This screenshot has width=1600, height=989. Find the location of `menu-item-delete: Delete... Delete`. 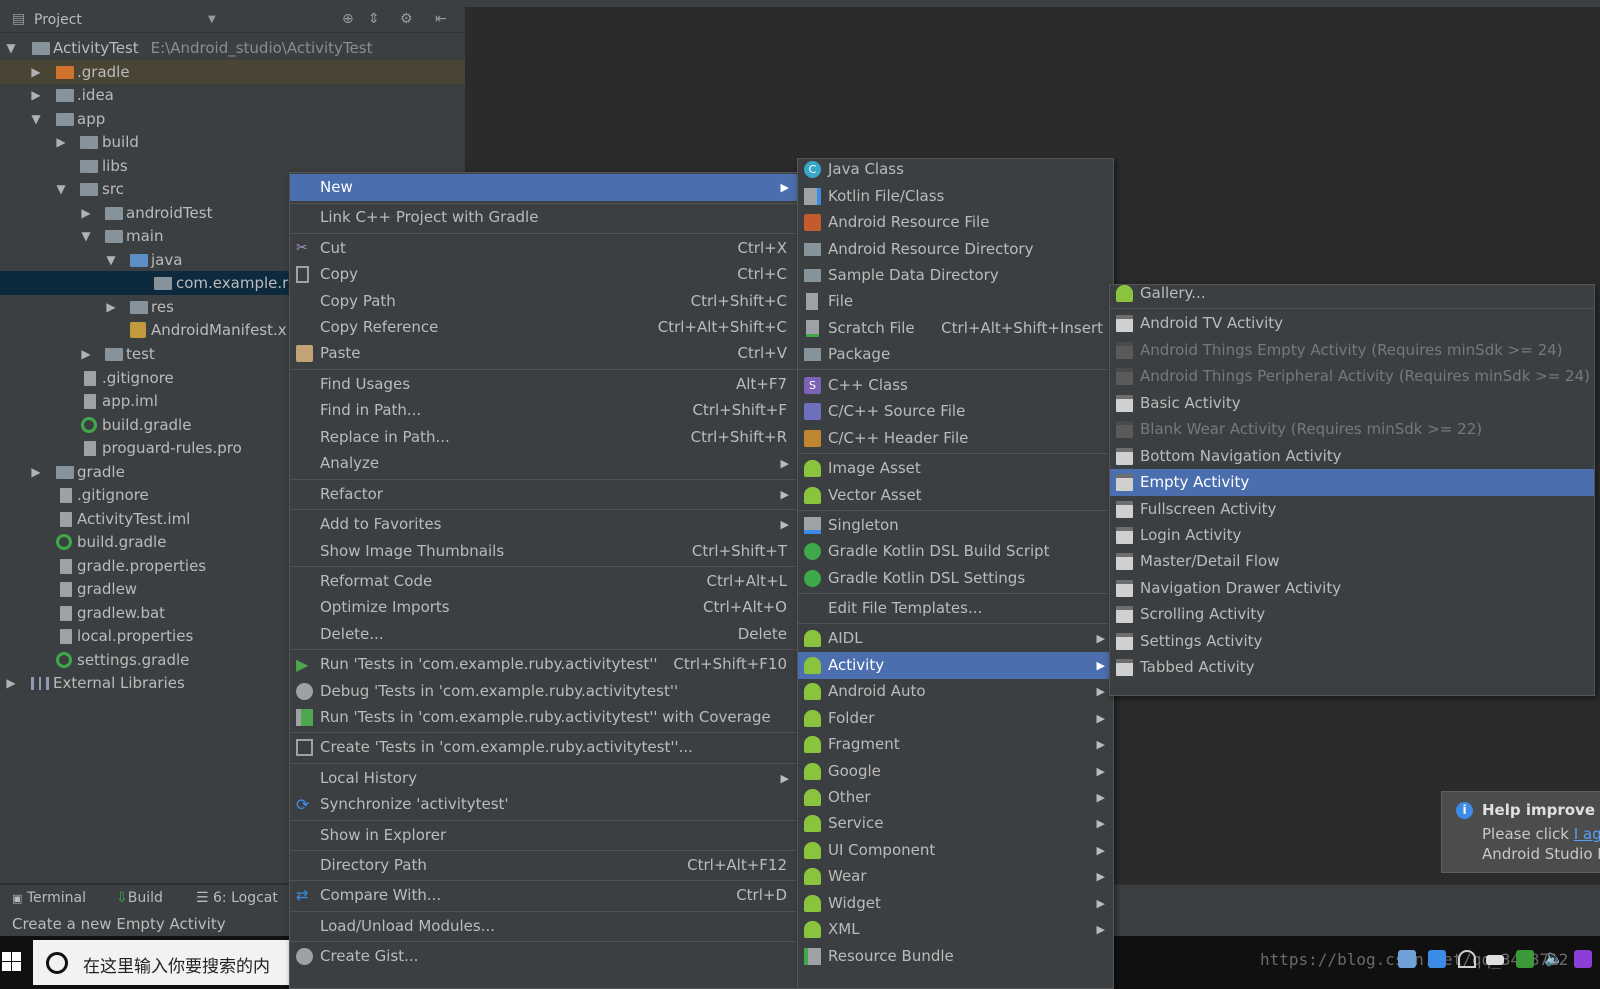

menu-item-delete: Delete... Delete is located at coordinates (543, 634).